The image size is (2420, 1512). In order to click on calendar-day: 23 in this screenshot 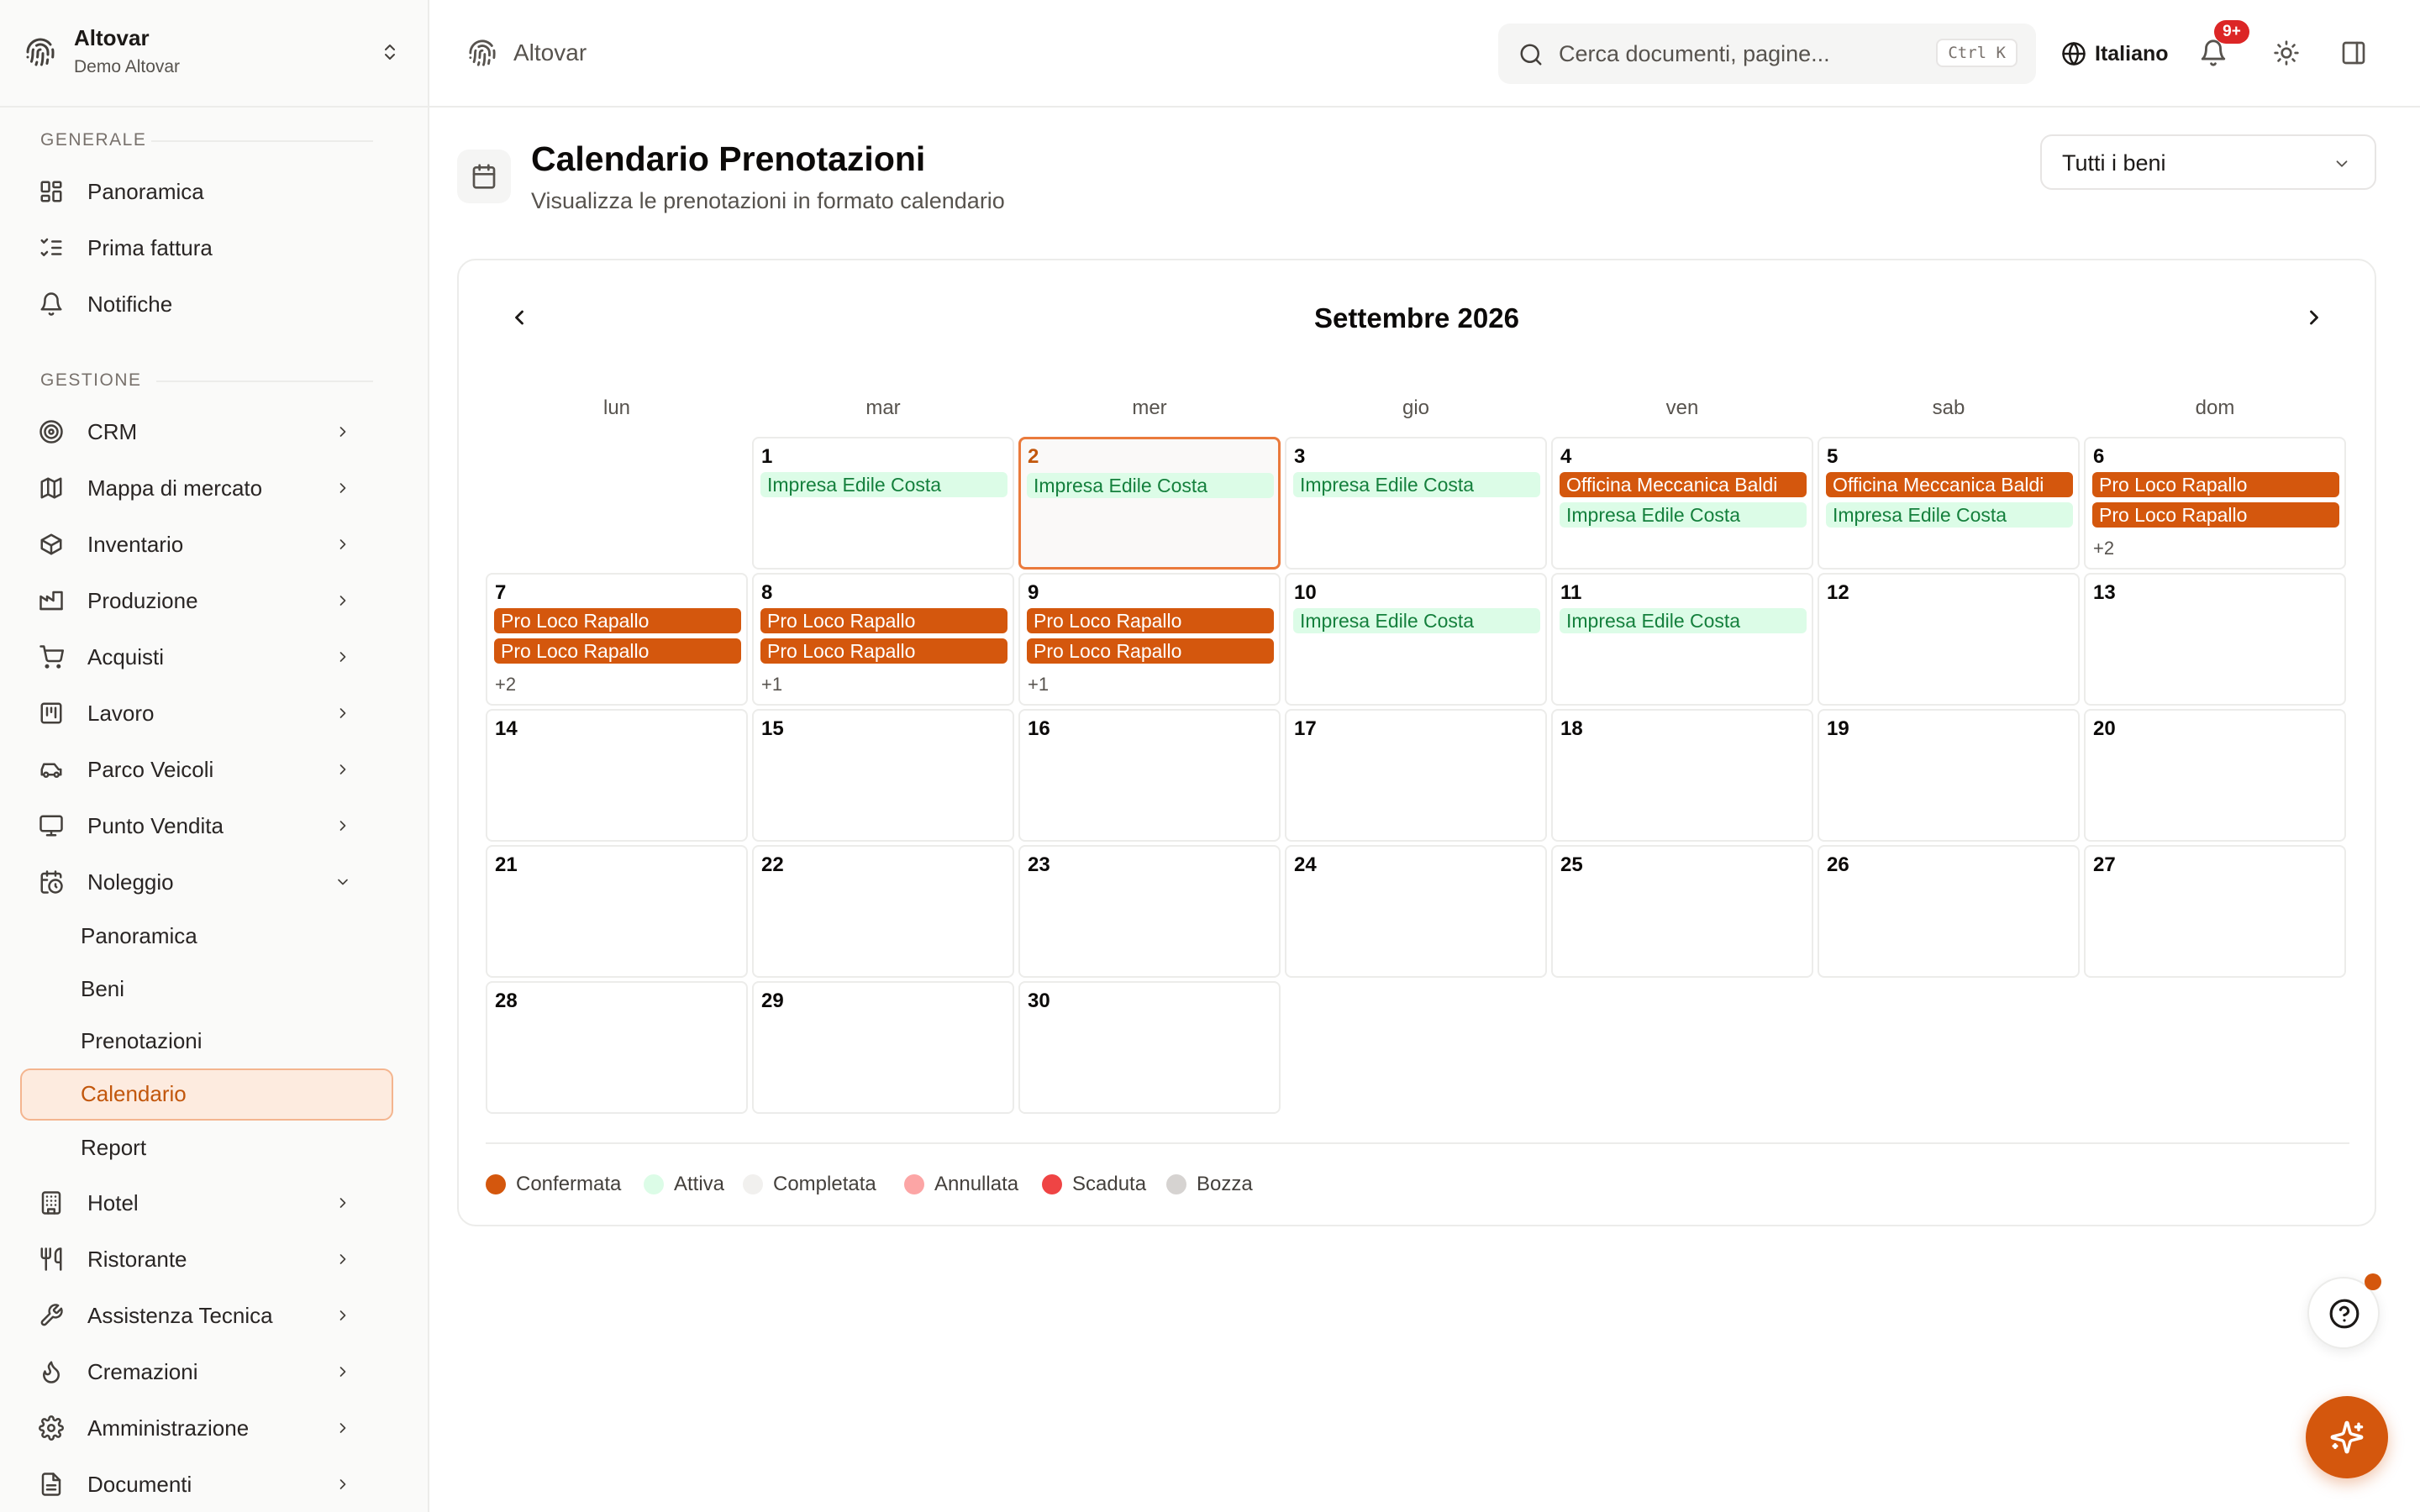, I will do `click(1149, 911)`.